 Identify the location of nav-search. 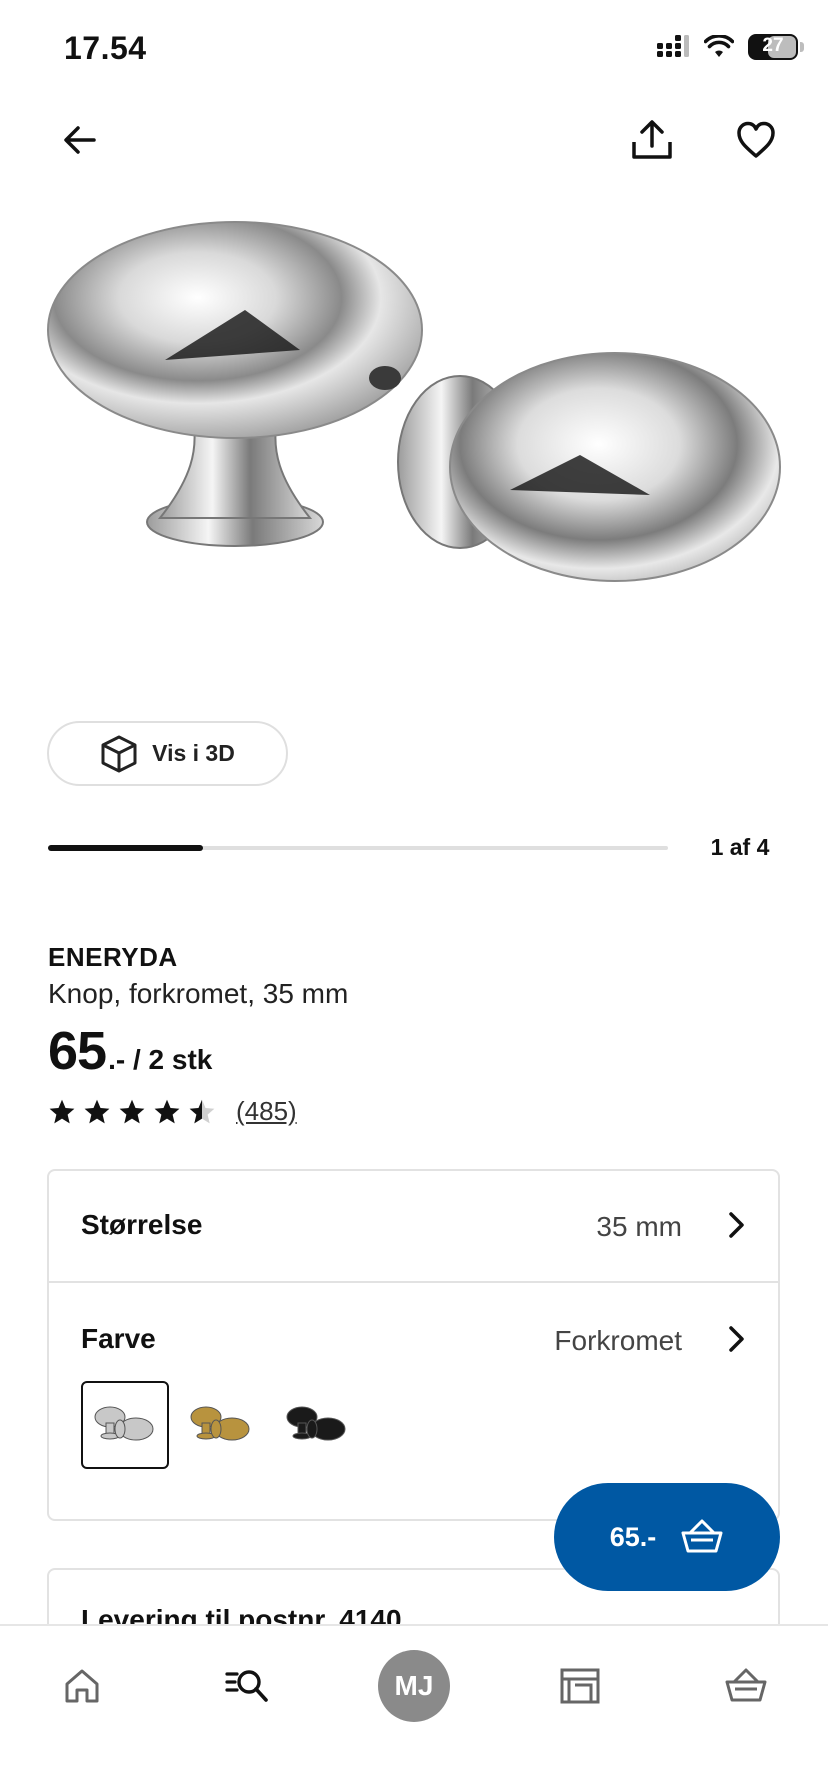
(248, 1686).